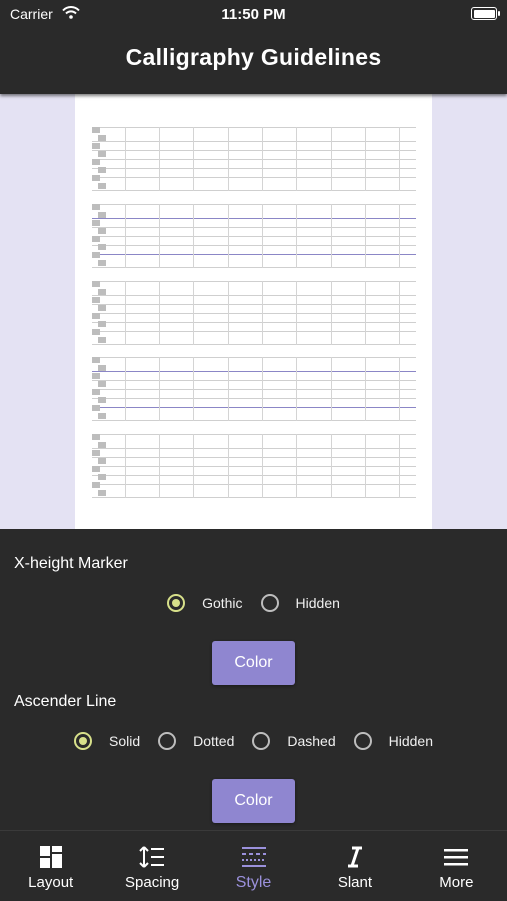 This screenshot has height=901, width=507. What do you see at coordinates (253, 857) in the screenshot?
I see `style-icon` at bounding box center [253, 857].